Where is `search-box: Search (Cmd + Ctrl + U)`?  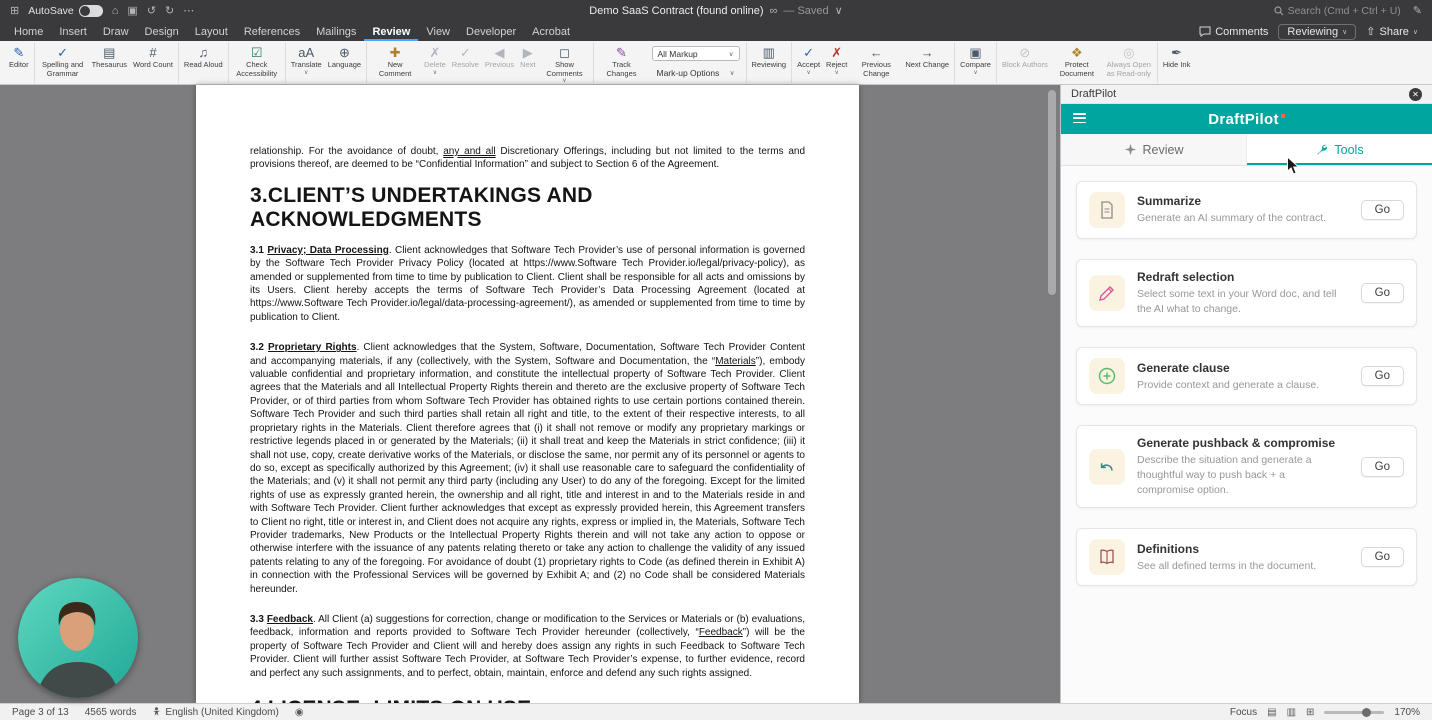
search-box: Search (Cmd + Ctrl + U) is located at coordinates (1337, 11).